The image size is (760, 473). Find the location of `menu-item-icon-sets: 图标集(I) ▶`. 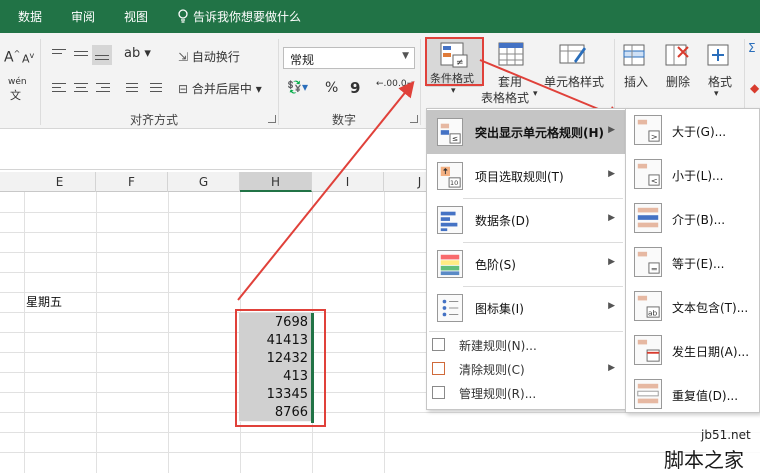

menu-item-icon-sets: 图标集(I) ▶ is located at coordinates (526, 308).